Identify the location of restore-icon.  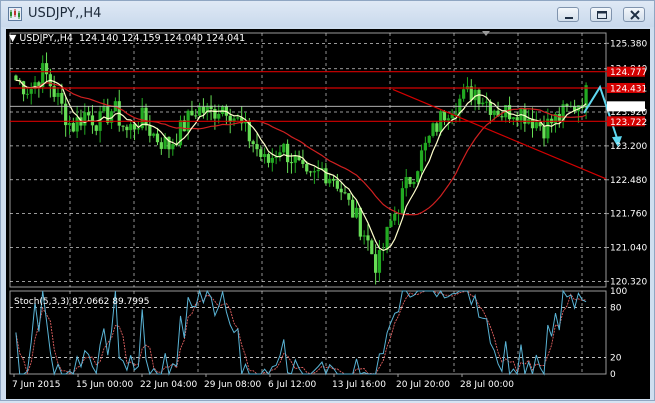
(602, 15).